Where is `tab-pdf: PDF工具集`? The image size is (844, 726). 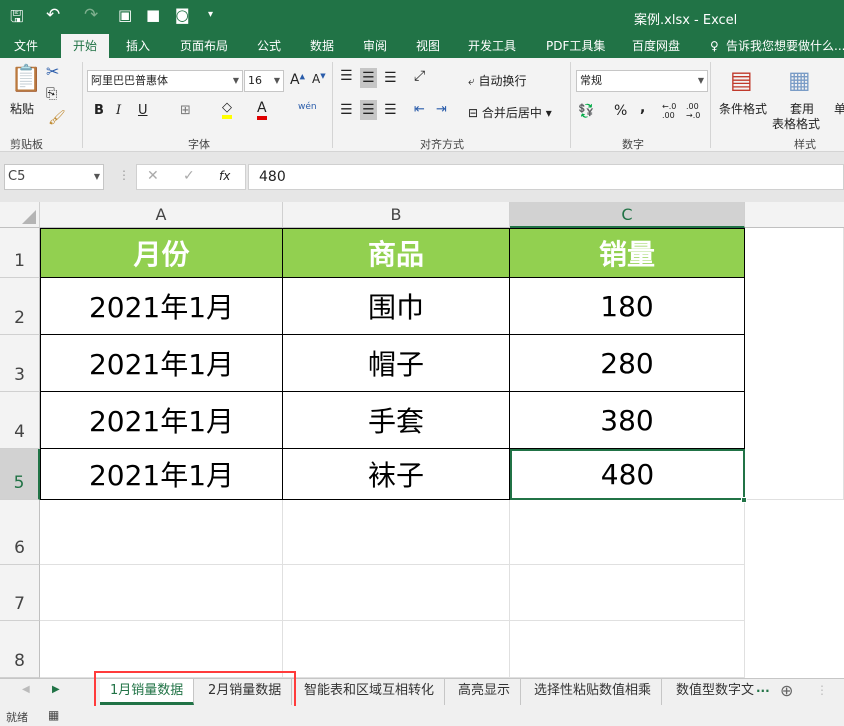
tab-pdf: PDF工具集 is located at coordinates (575, 46).